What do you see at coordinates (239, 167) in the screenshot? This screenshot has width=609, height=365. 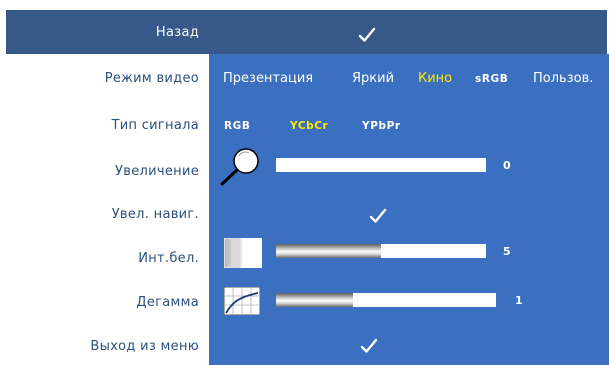 I see `magnifier-icon` at bounding box center [239, 167].